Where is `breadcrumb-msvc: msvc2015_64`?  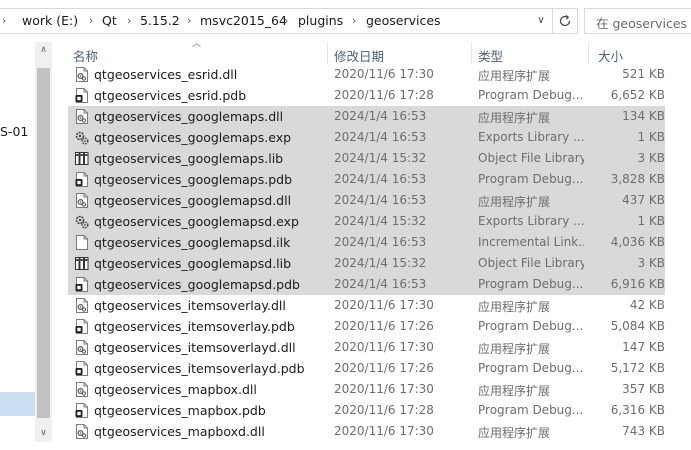 breadcrumb-msvc: msvc2015_64 is located at coordinates (243, 20).